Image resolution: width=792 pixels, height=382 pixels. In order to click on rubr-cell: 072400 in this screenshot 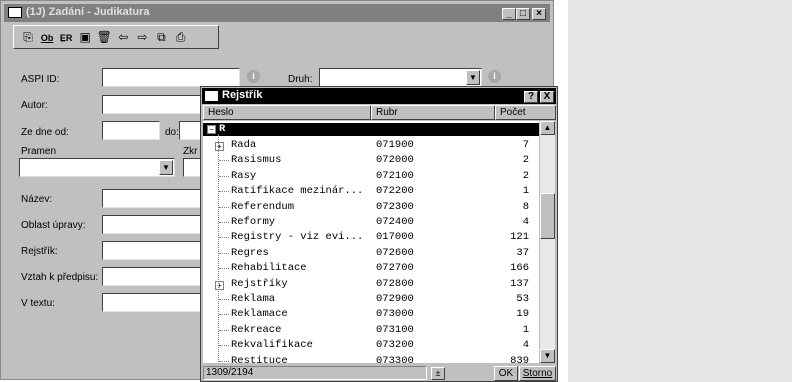, I will do `click(395, 222)`.